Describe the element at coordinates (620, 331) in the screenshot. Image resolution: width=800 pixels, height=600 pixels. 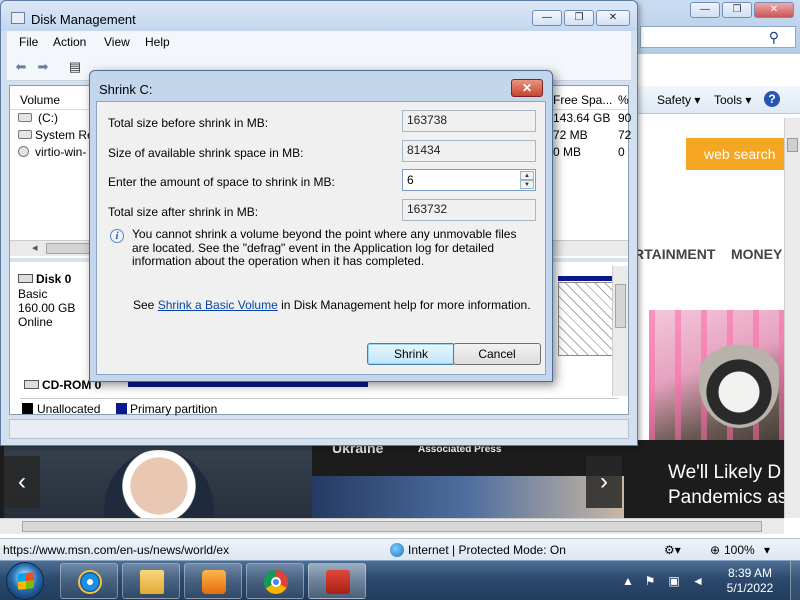
I see `disk-view-vscrollbar` at that location.